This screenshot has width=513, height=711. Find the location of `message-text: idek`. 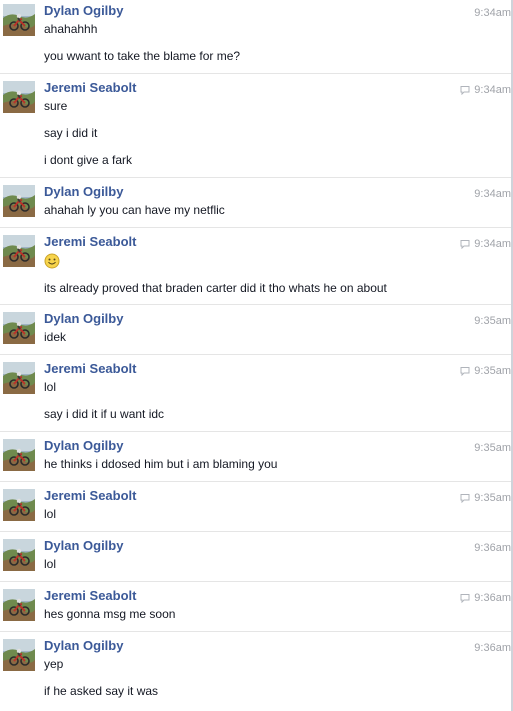

message-text: idek is located at coordinates (55, 337).